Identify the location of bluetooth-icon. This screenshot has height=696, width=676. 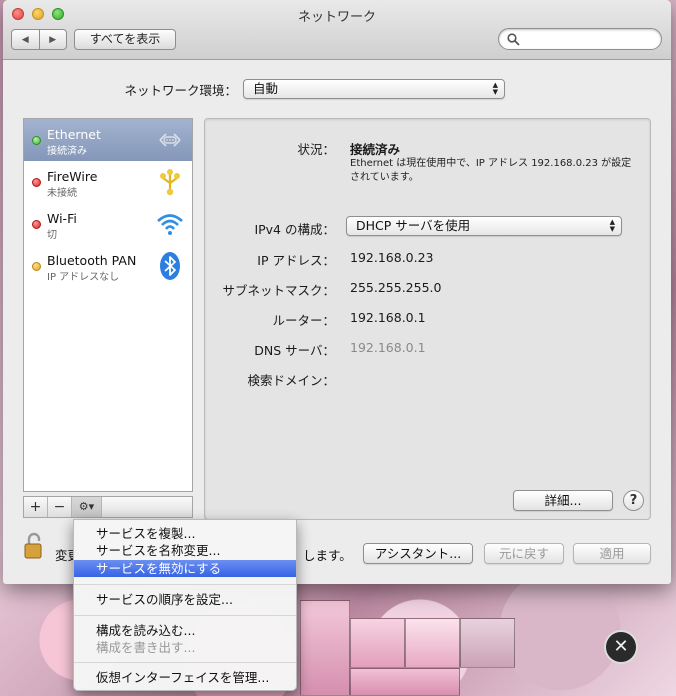
(170, 266).